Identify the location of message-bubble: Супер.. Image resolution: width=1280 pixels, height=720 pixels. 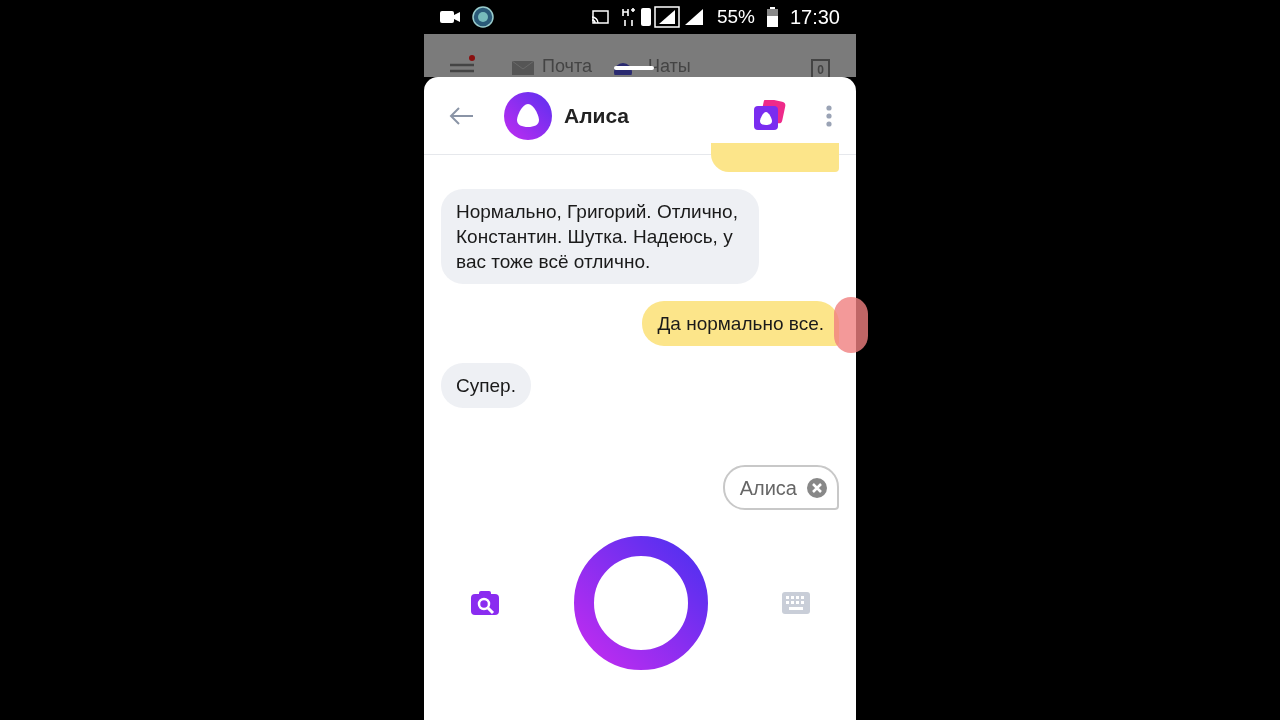
(486, 385).